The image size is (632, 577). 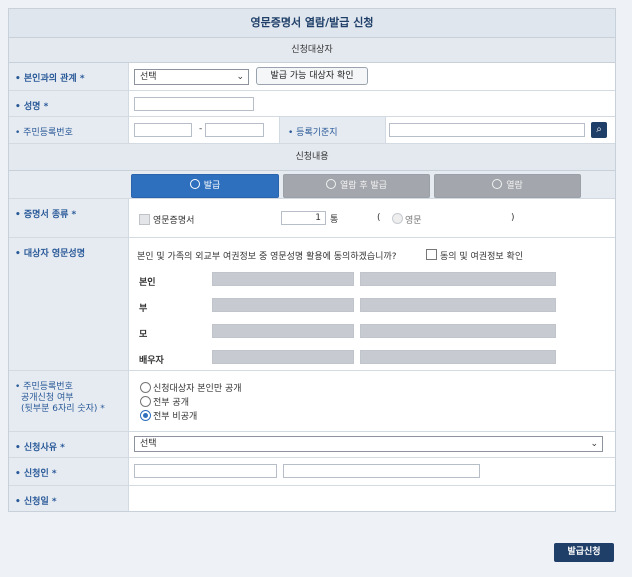 I want to click on reg-base-input, so click(x=487, y=130).